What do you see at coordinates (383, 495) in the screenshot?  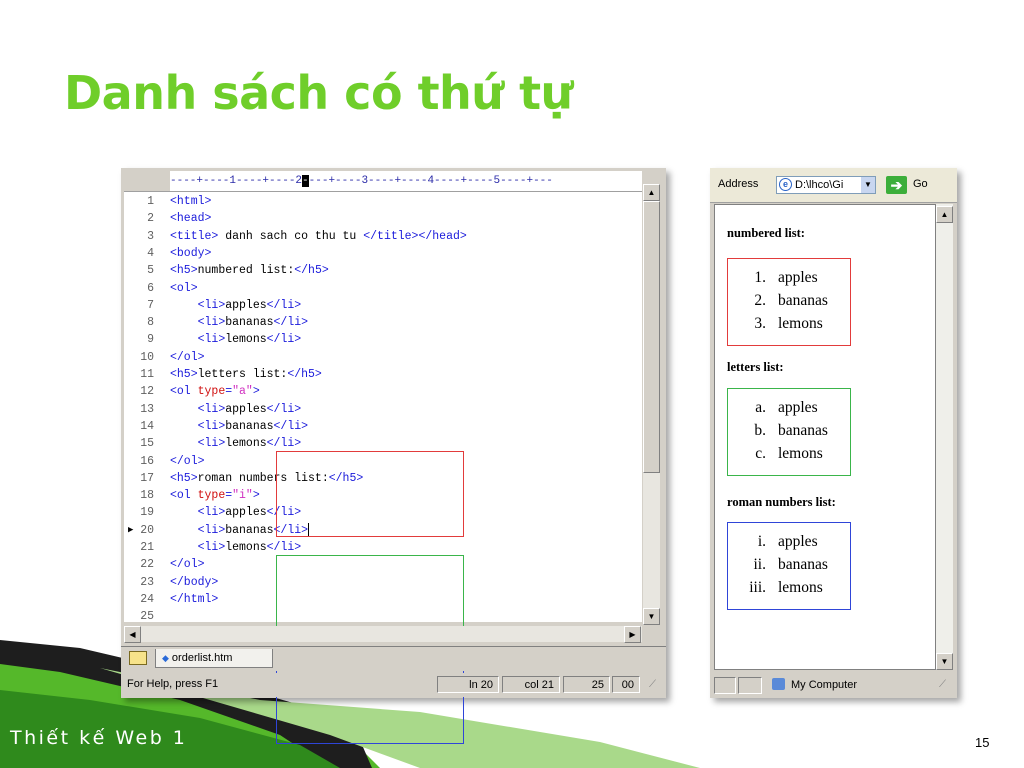 I see `code-line: 18 <ol type="i">` at bounding box center [383, 495].